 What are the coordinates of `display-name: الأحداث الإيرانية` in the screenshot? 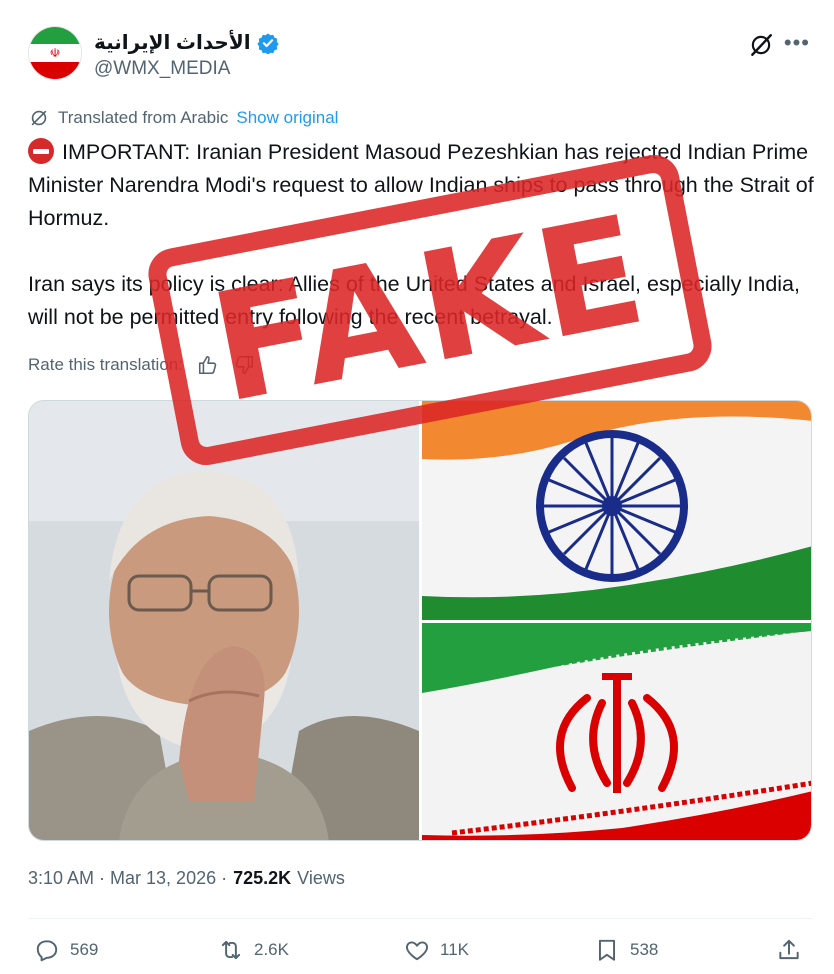 It's located at (172, 42).